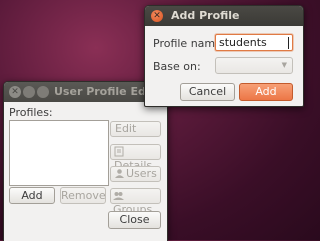 This screenshot has height=241, width=320. What do you see at coordinates (31, 112) in the screenshot?
I see `profiles-label: Profiles:` at bounding box center [31, 112].